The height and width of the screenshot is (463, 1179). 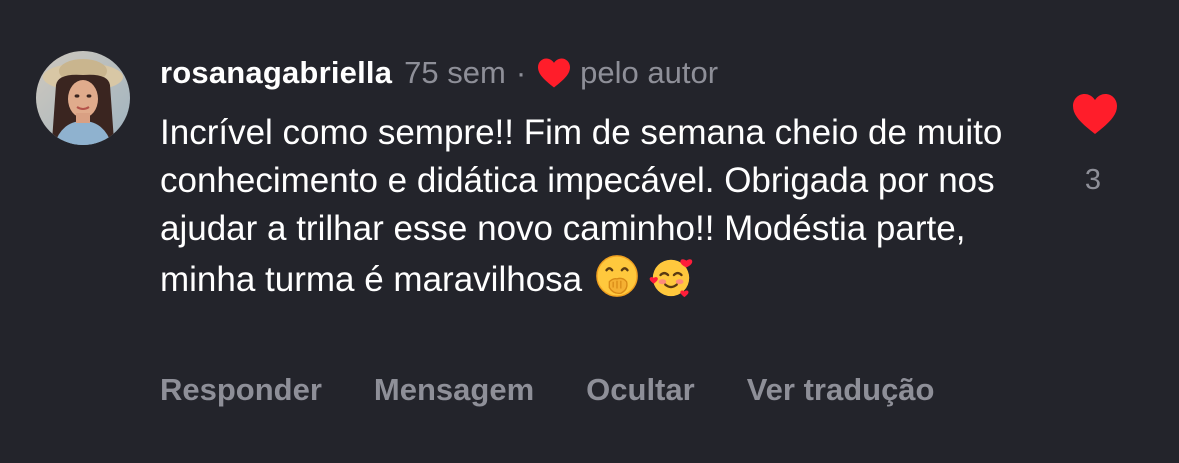 What do you see at coordinates (241, 390) in the screenshot?
I see `reply-button: Responder` at bounding box center [241, 390].